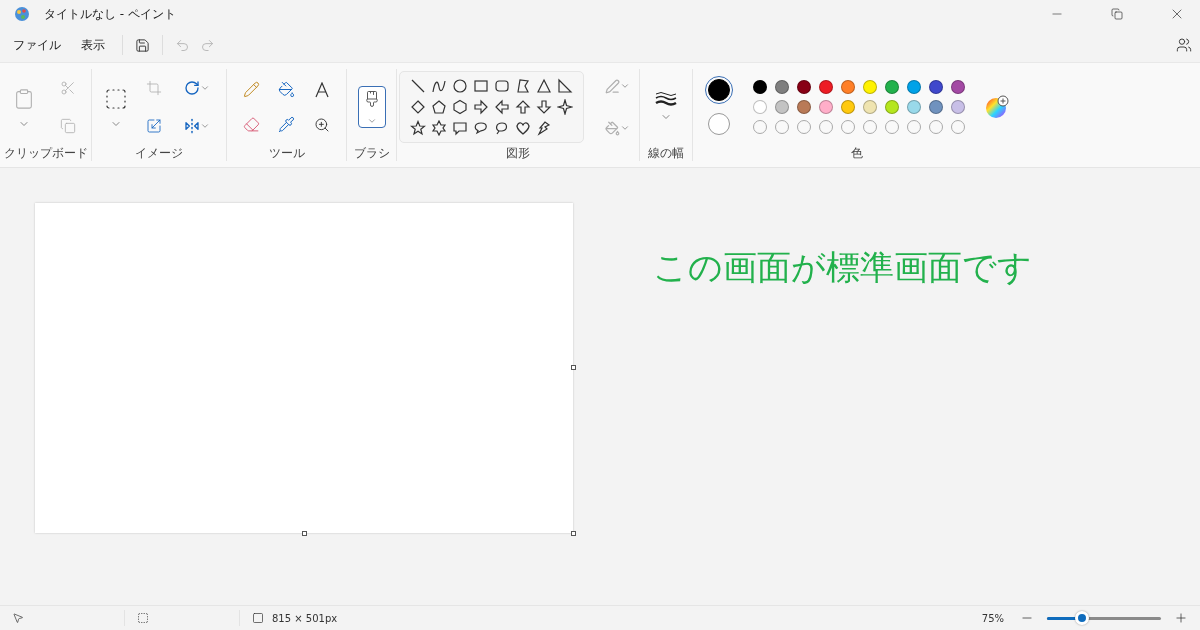  I want to click on annotation-text: この画面が標準画面です, so click(842, 267).